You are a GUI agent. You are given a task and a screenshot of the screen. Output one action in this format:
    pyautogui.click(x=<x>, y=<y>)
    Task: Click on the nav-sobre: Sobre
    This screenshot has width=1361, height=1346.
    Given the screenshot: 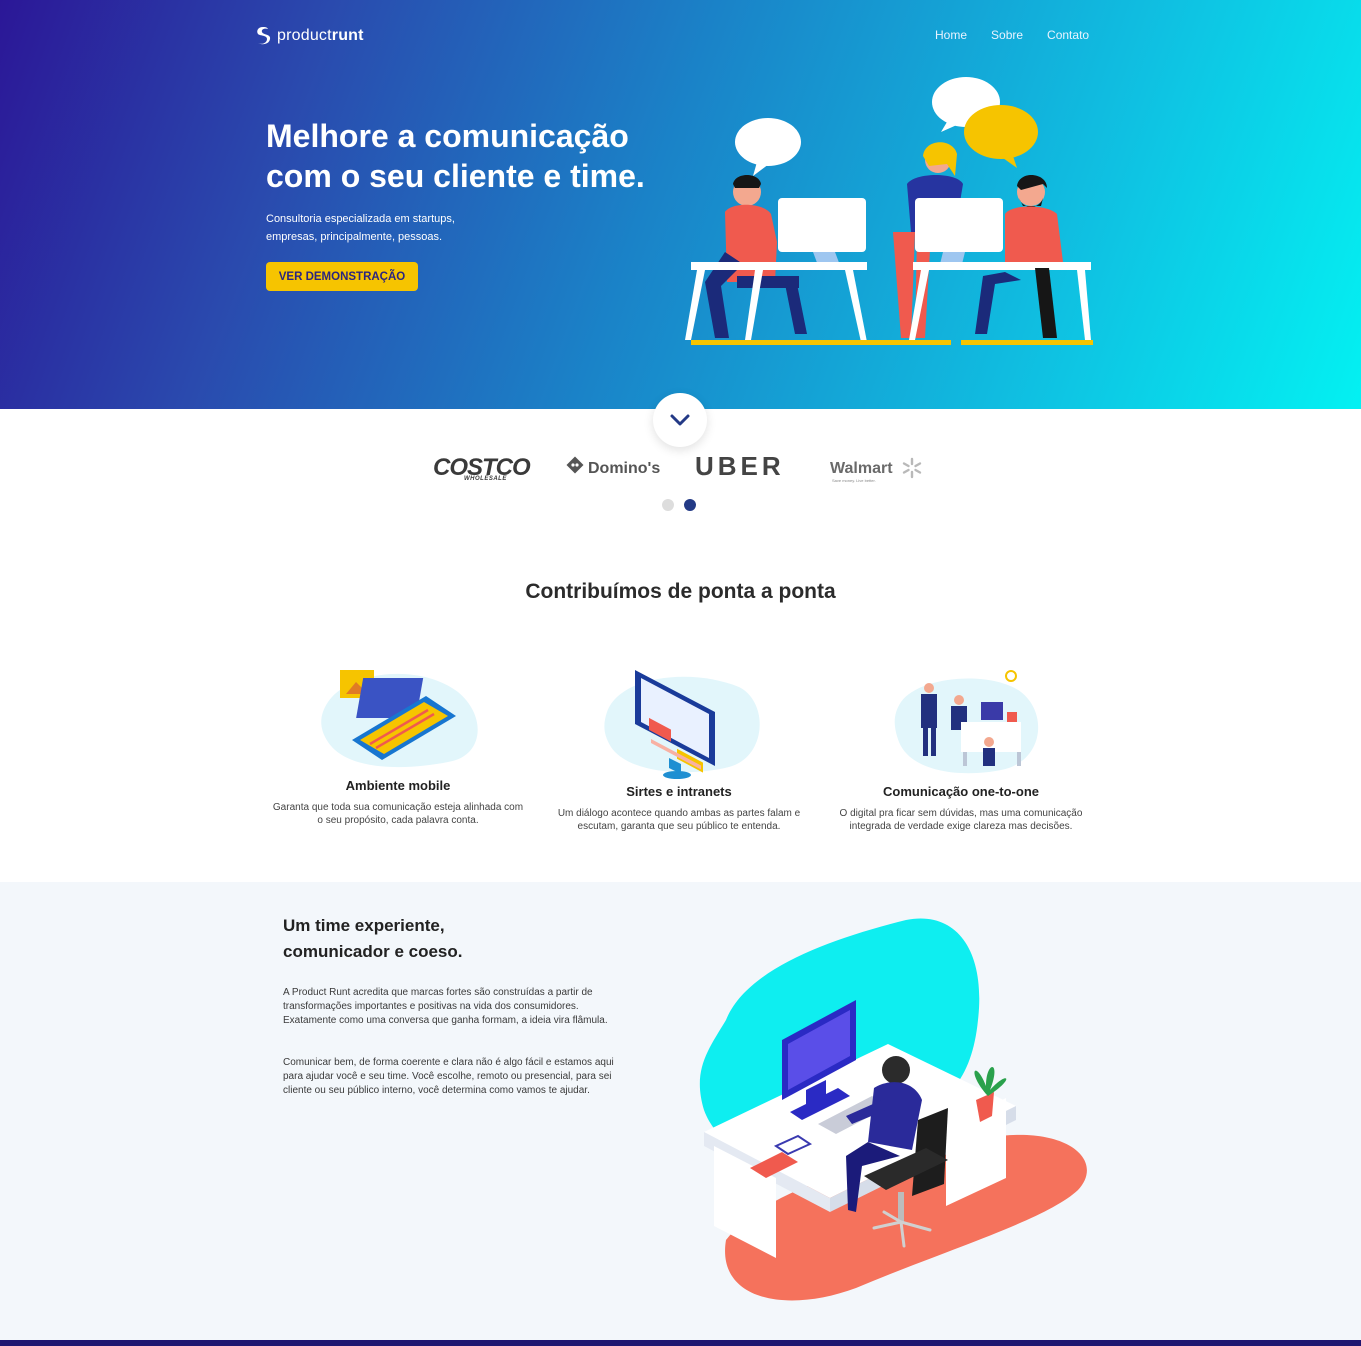 What is the action you would take?
    pyautogui.click(x=1007, y=35)
    